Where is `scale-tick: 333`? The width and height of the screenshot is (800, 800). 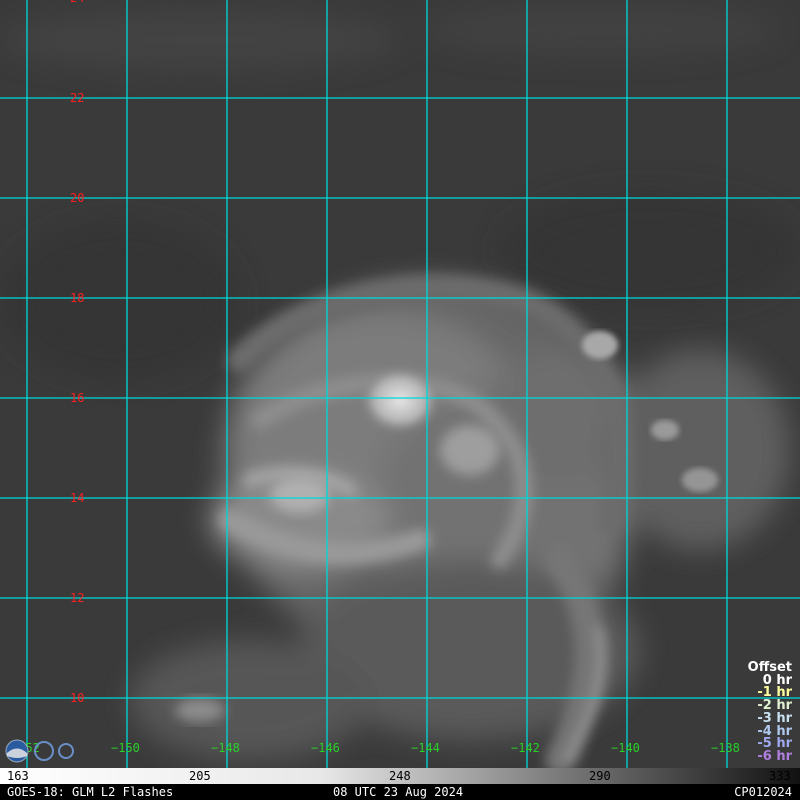
scale-tick: 333 is located at coordinates (780, 776).